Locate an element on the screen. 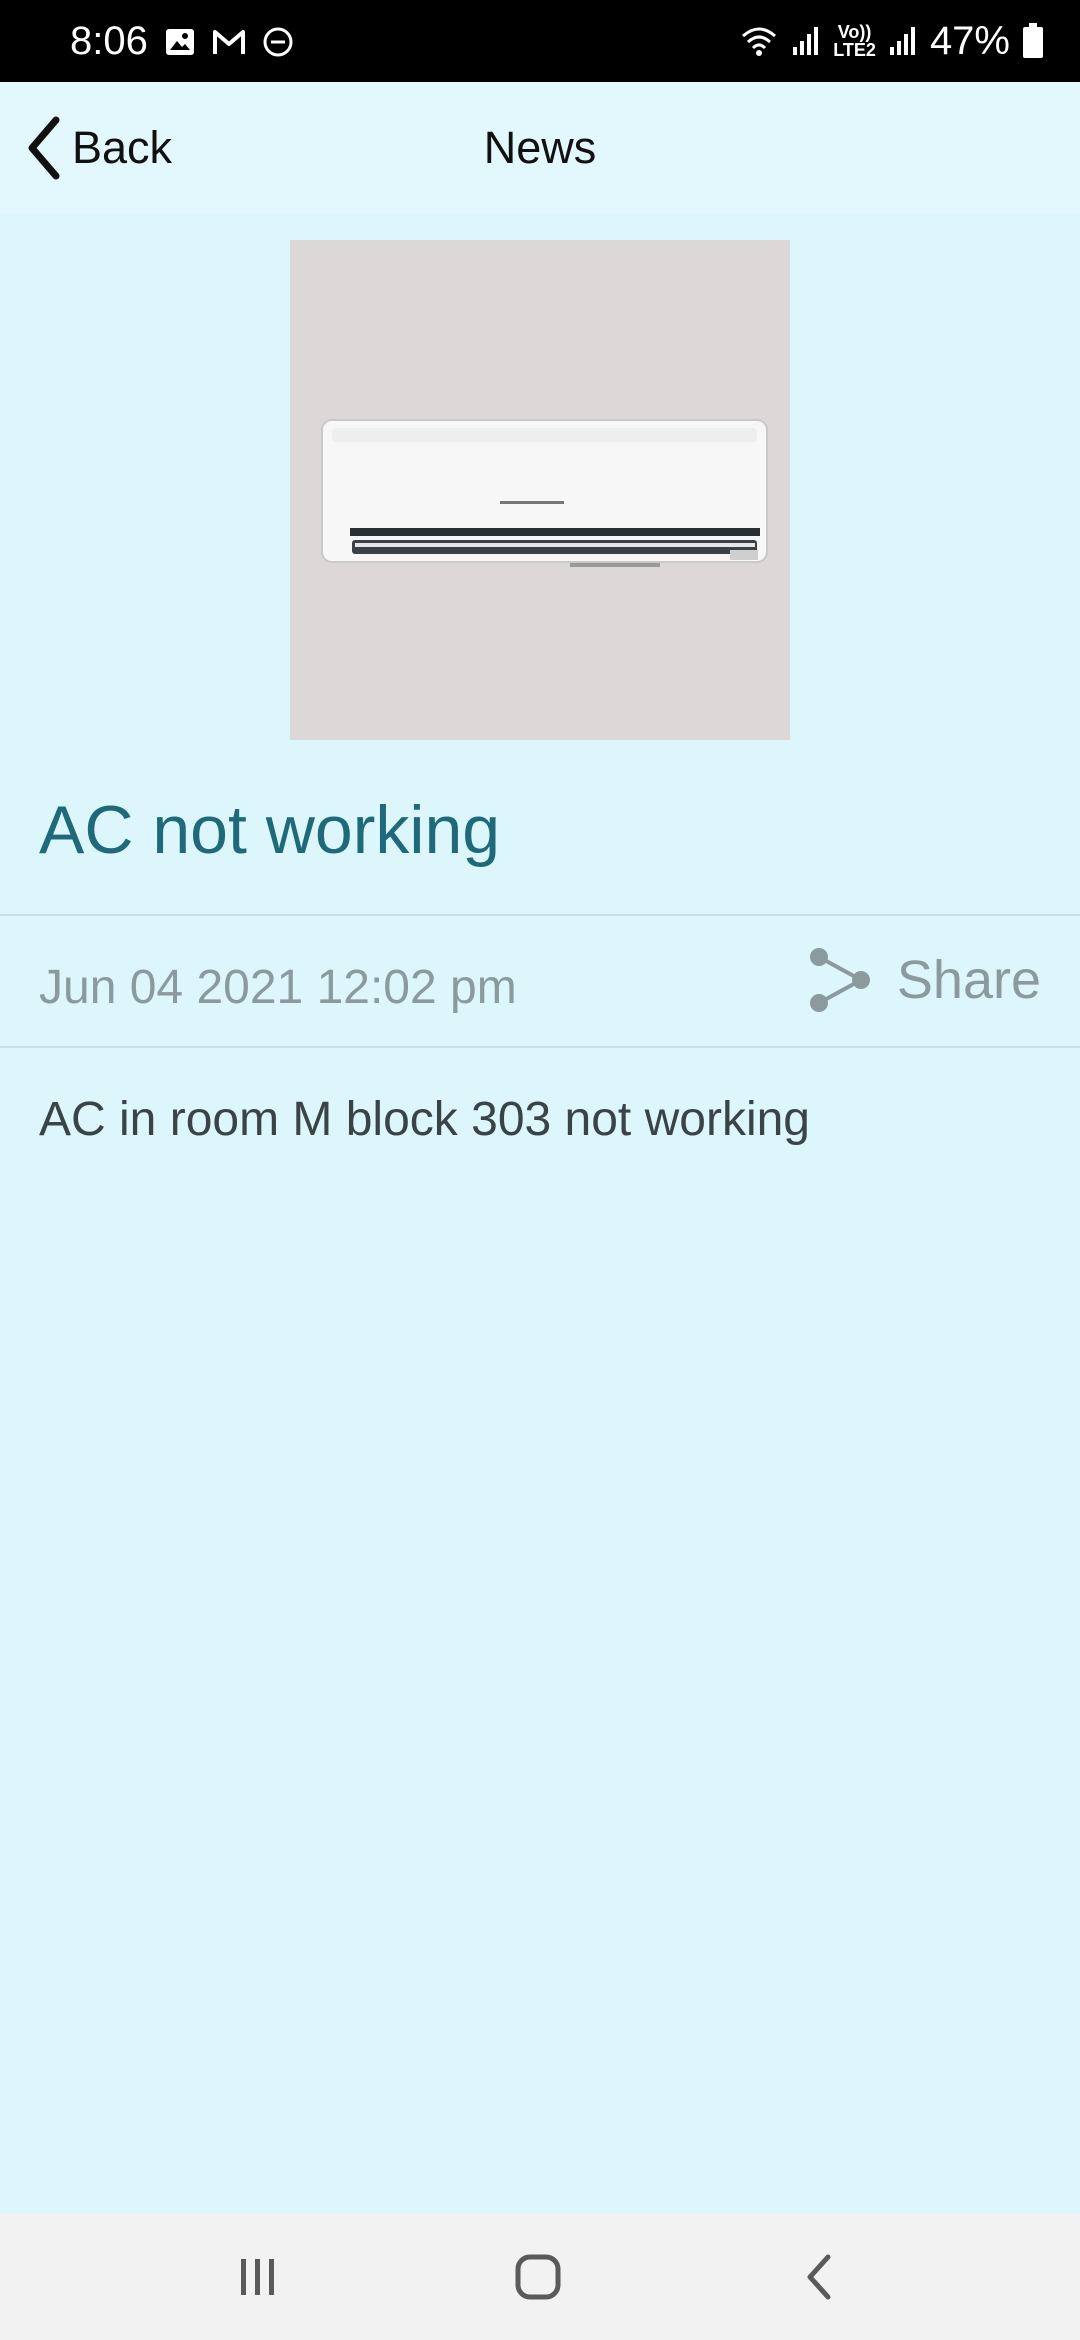 This screenshot has height=2340, width=1080. battery-icon is located at coordinates (1033, 40).